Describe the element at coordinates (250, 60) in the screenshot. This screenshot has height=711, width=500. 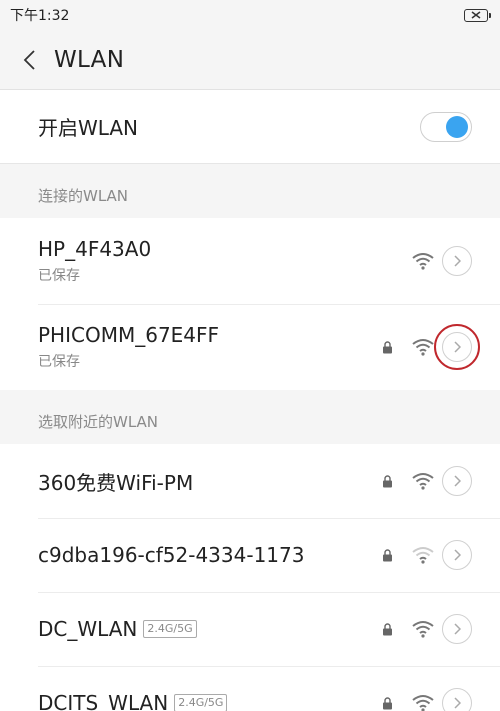
I see `title-bar: WLAN` at that location.